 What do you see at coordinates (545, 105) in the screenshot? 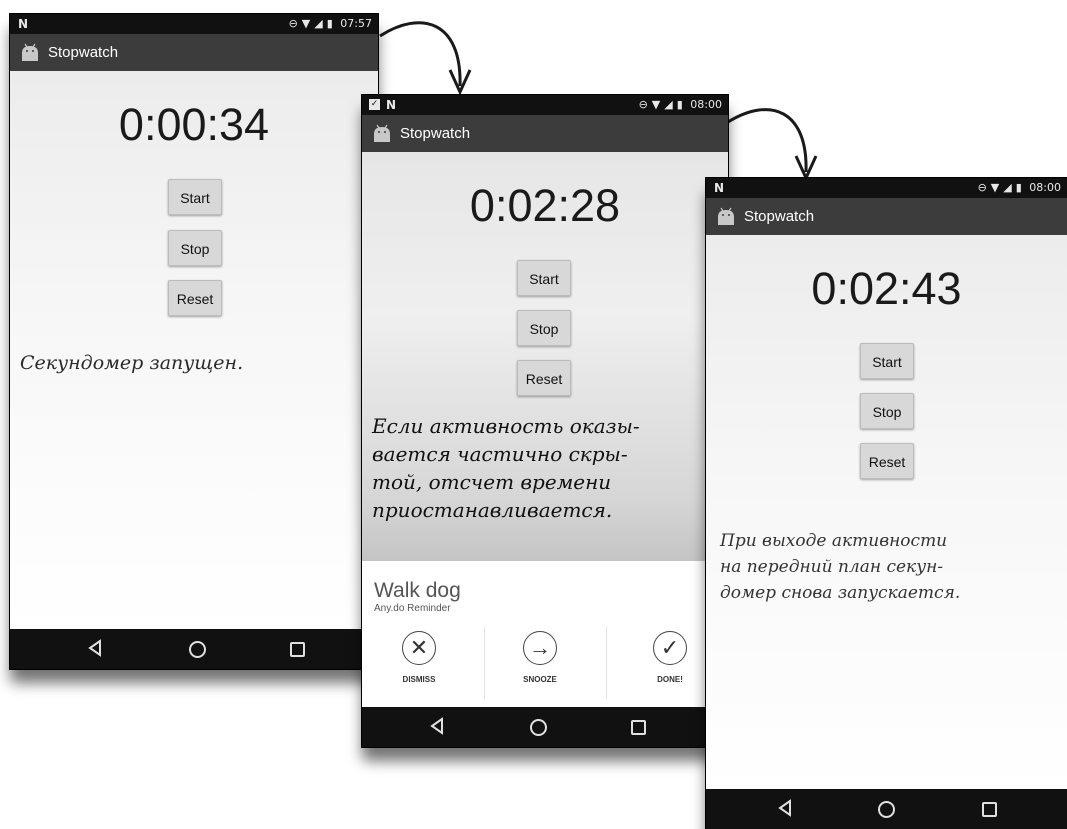
I see `status-bar: ✓ N ⊖ ▼ ◢ ▮ 08:00` at bounding box center [545, 105].